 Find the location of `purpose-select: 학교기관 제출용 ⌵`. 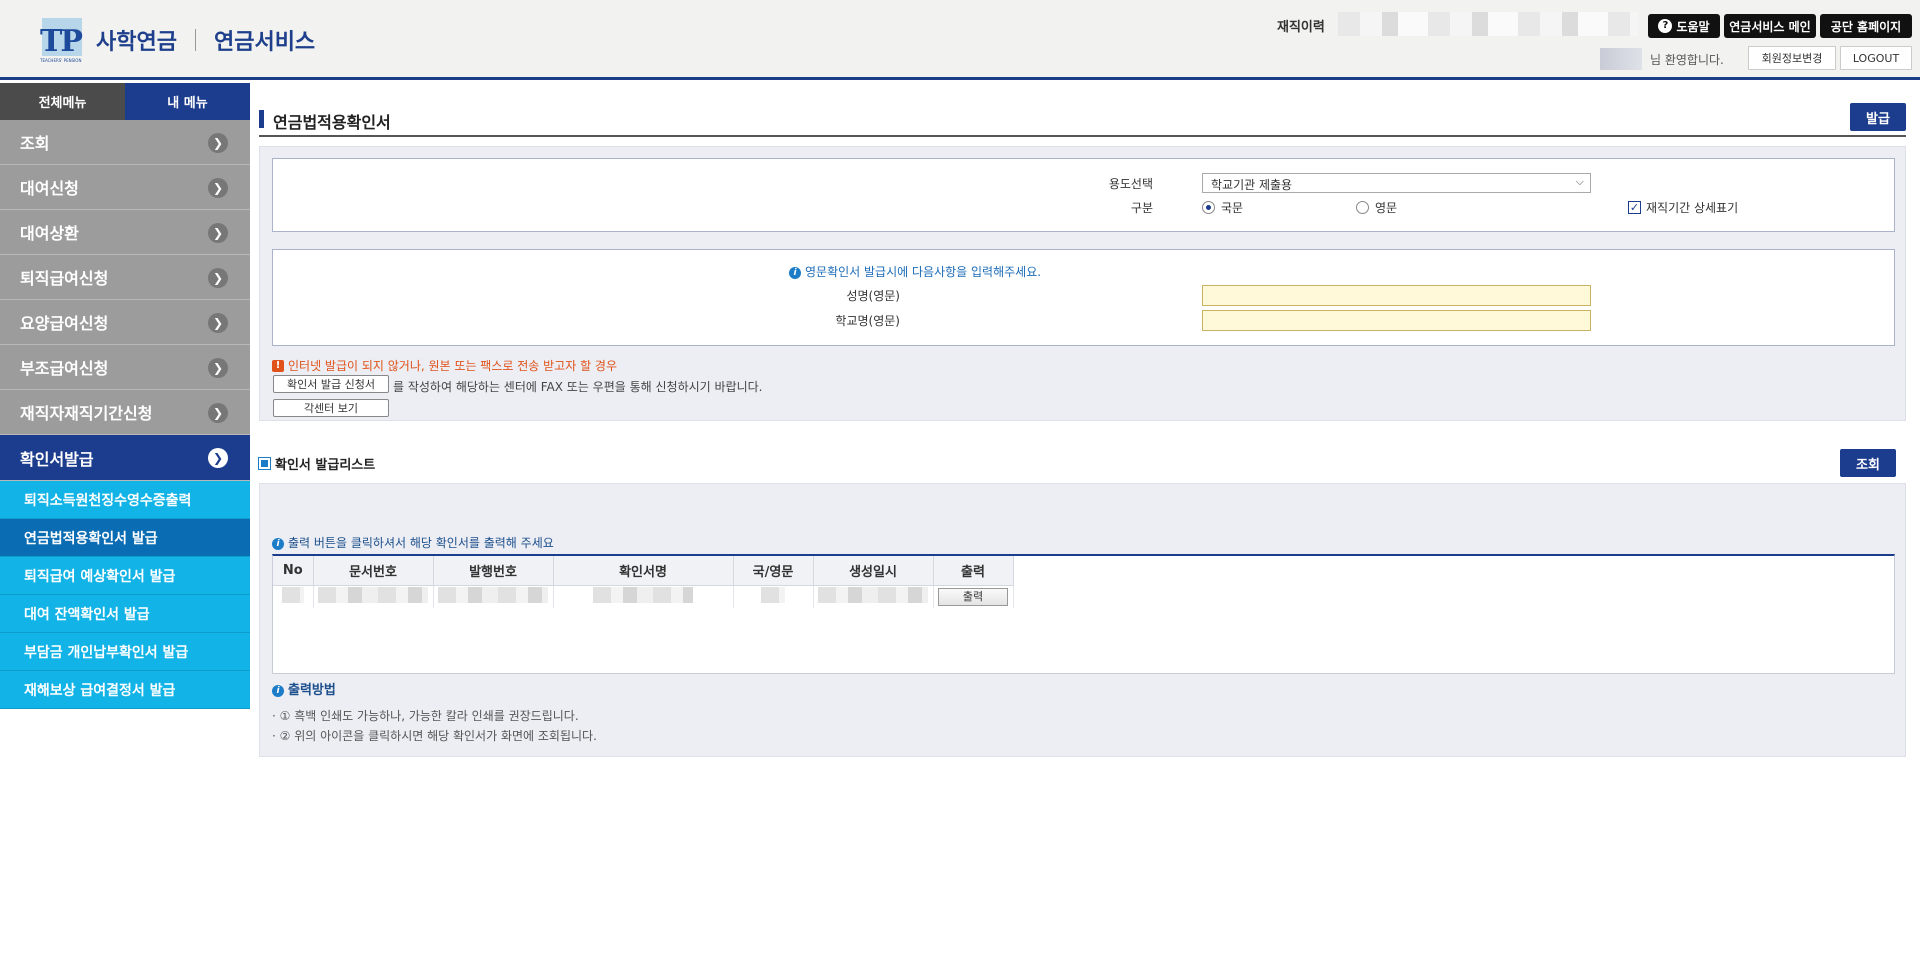

purpose-select: 학교기관 제출용 ⌵ is located at coordinates (1396, 183).